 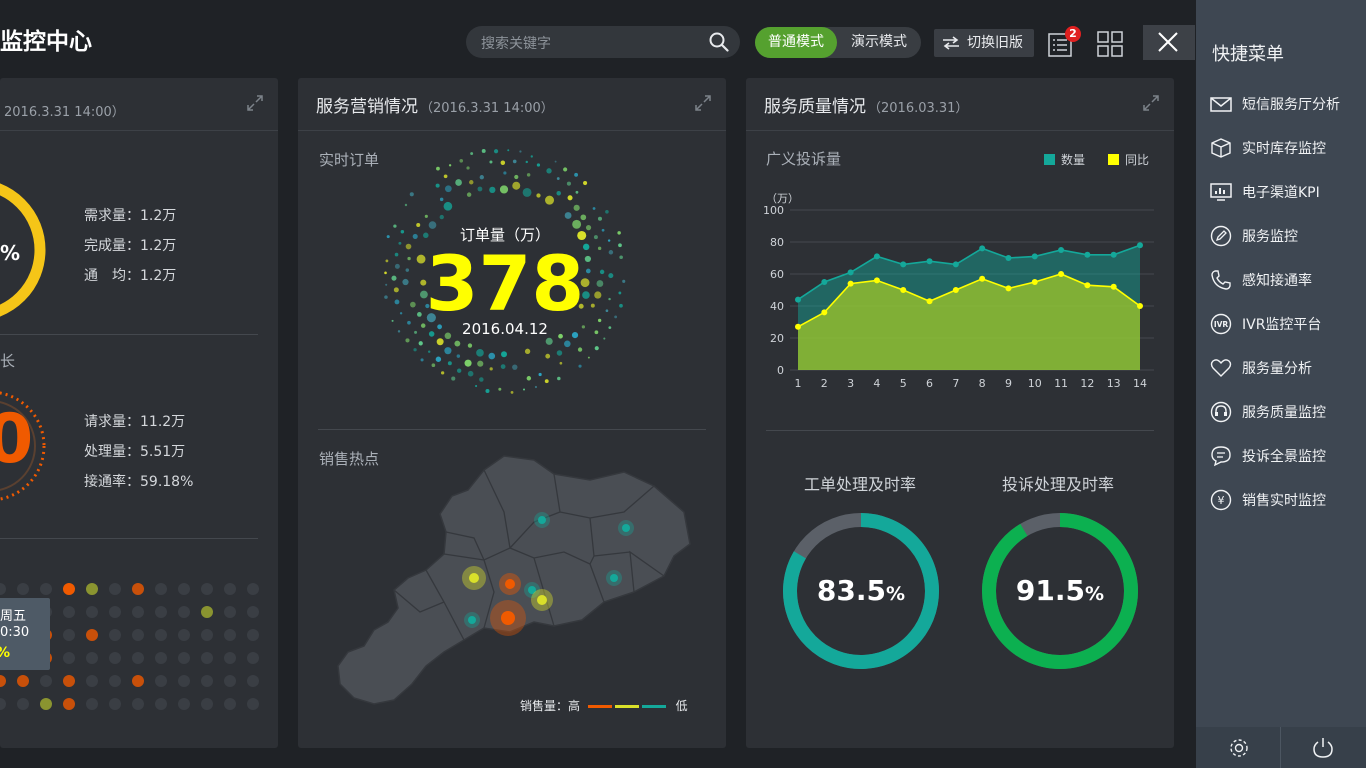 I want to click on province-map, so click(x=514, y=580).